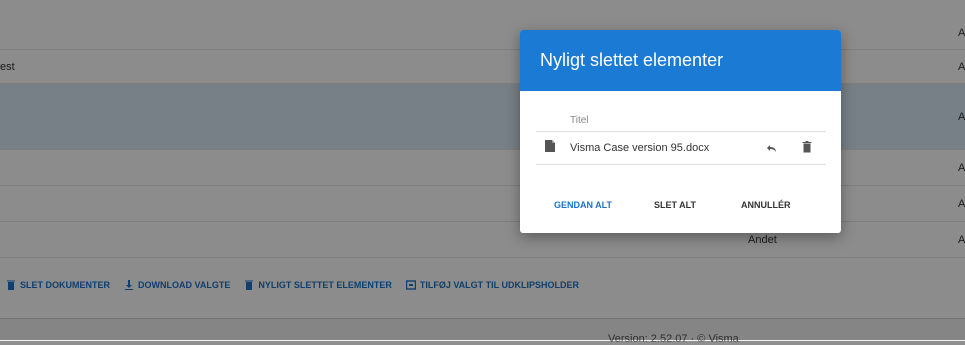 This screenshot has width=965, height=345. I want to click on dialog-header: Nyligt slettet elementer, so click(680, 60).